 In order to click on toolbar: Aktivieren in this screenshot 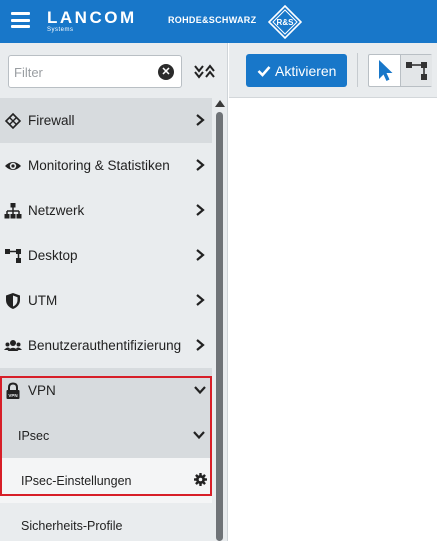, I will do `click(333, 70)`.